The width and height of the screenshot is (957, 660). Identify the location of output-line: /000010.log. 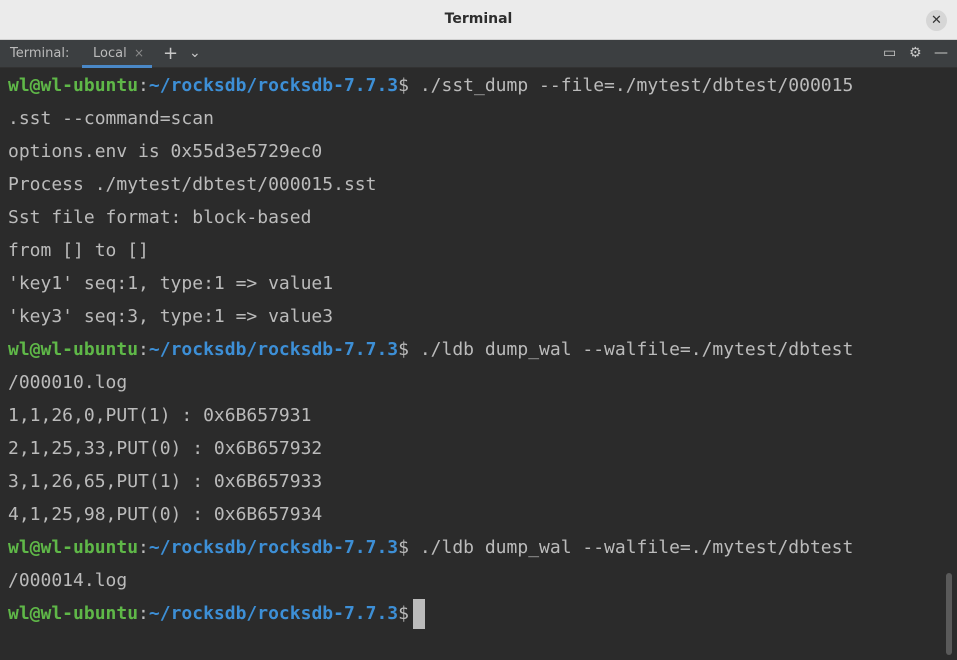
(68, 382).